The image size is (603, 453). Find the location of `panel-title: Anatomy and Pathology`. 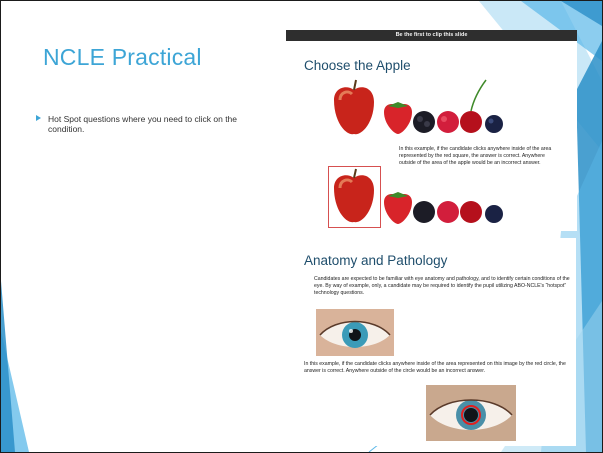

panel-title: Anatomy and Pathology is located at coordinates (376, 260).